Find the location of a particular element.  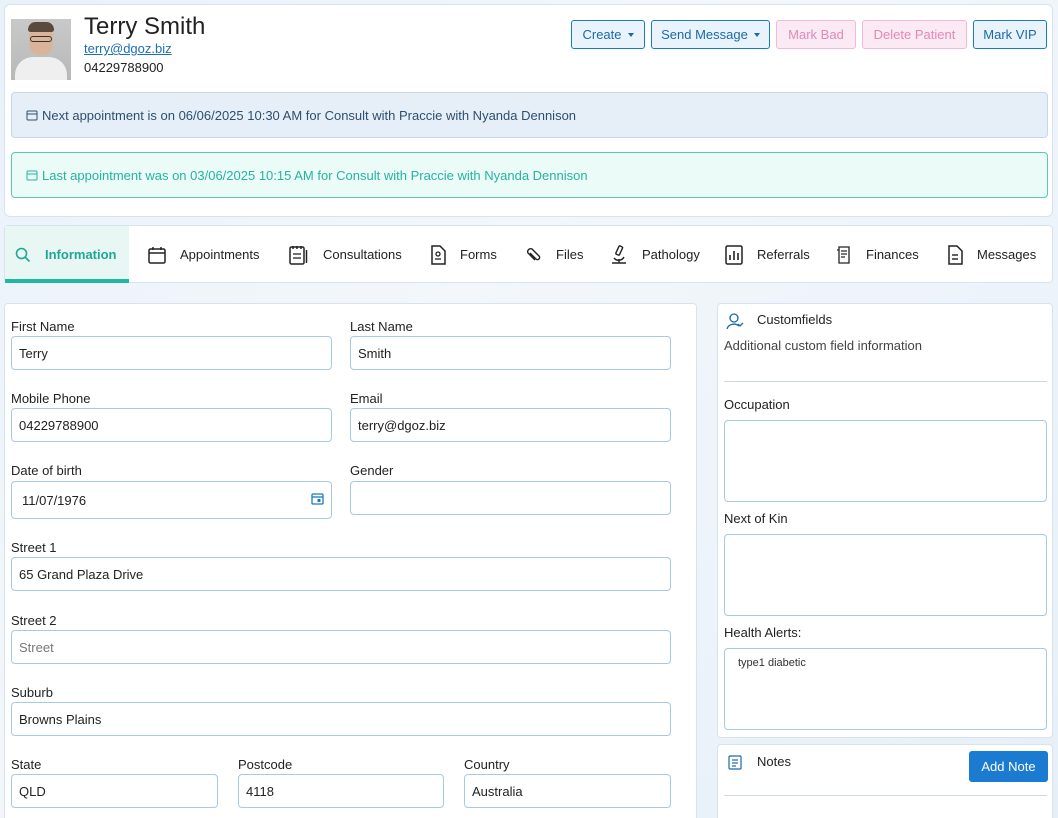

create-button: Create is located at coordinates (608, 34).